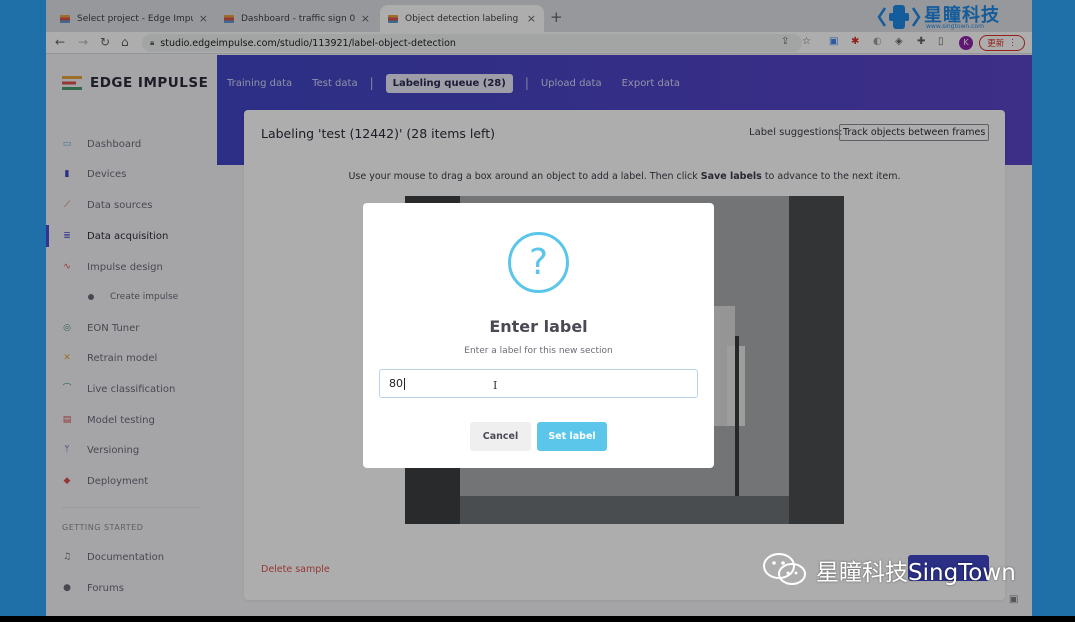 The image size is (1075, 622). What do you see at coordinates (538, 351) in the screenshot?
I see `dialog-subtitle: Enter a label for this new section` at bounding box center [538, 351].